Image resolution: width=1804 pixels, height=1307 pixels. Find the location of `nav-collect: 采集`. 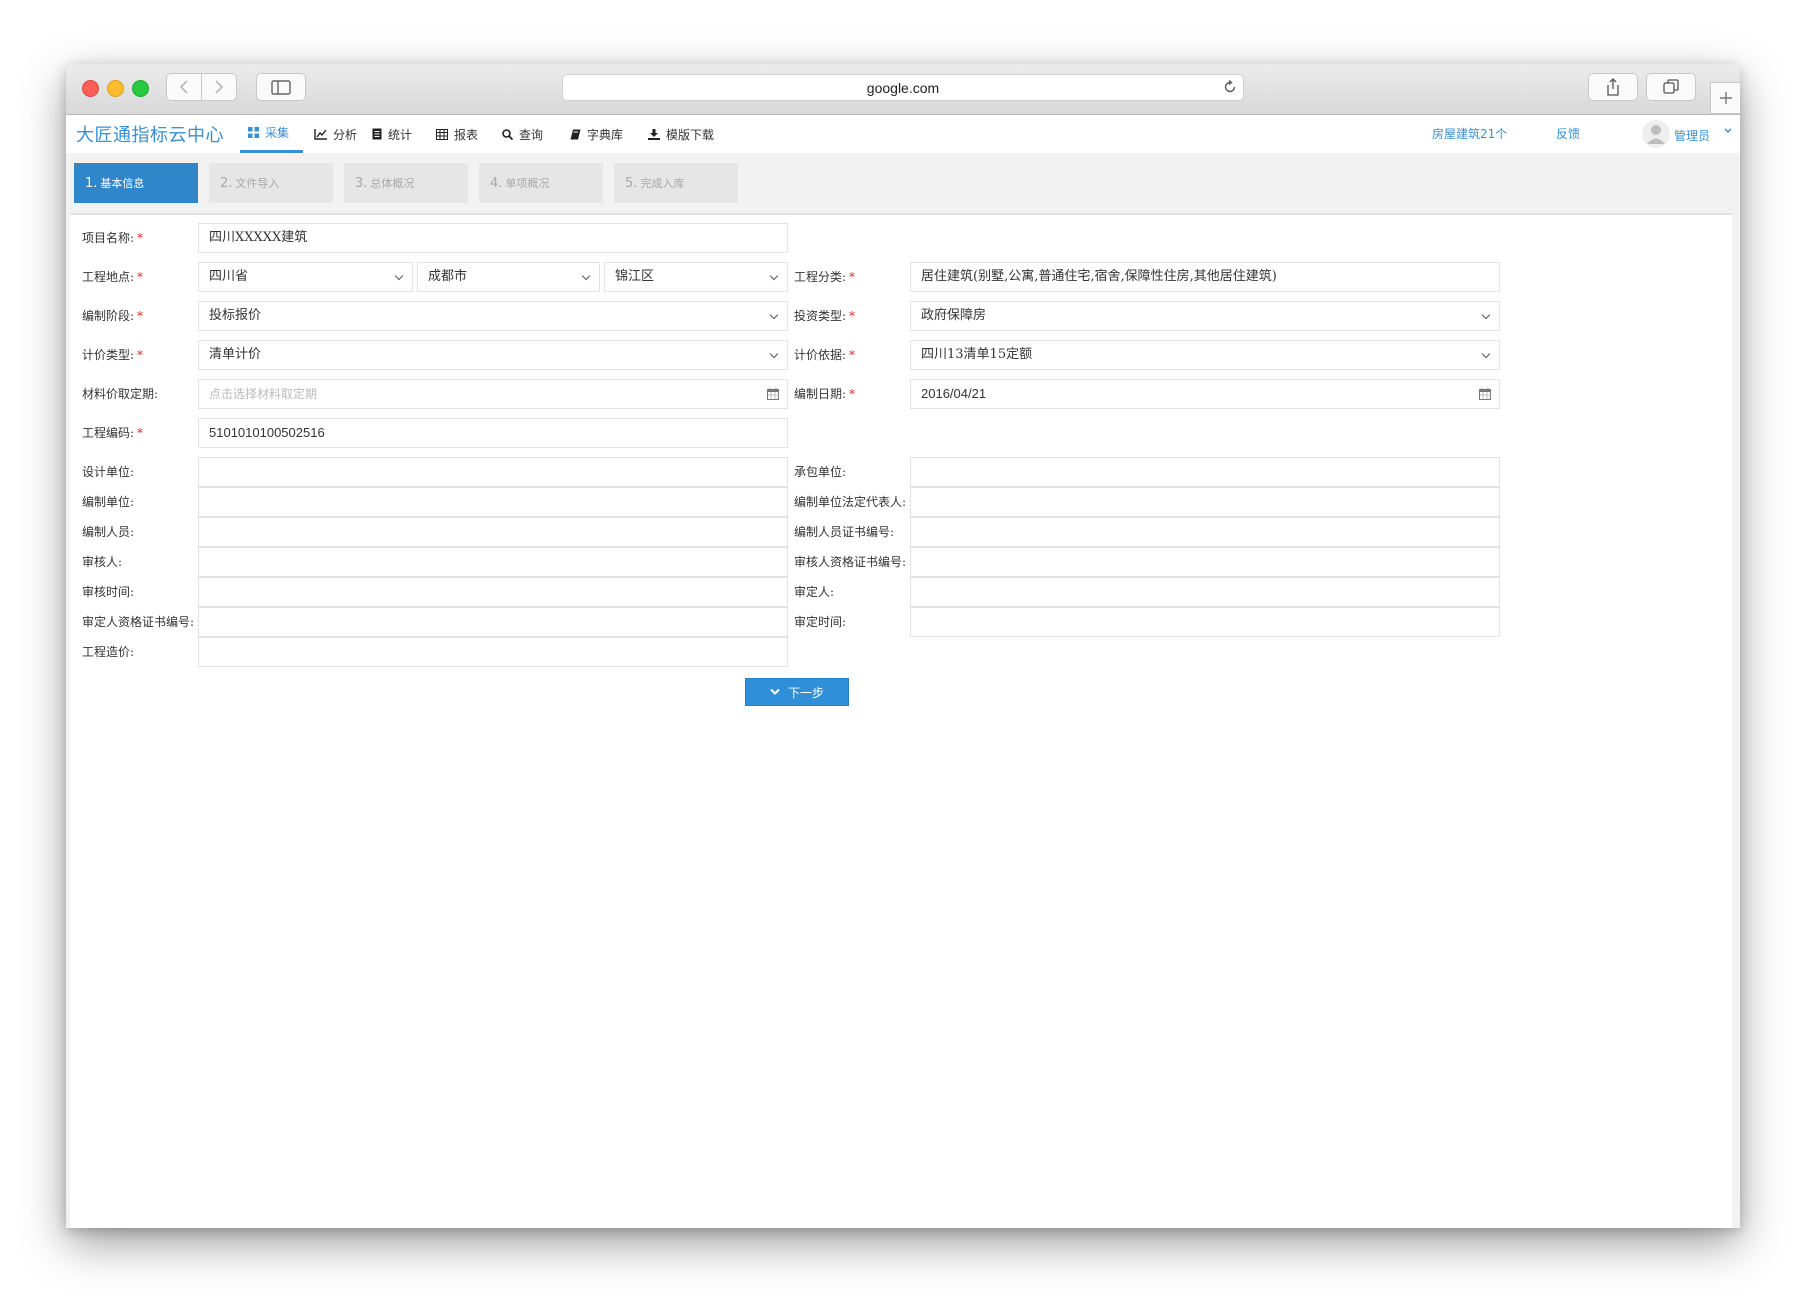

nav-collect: 采集 is located at coordinates (271, 134).